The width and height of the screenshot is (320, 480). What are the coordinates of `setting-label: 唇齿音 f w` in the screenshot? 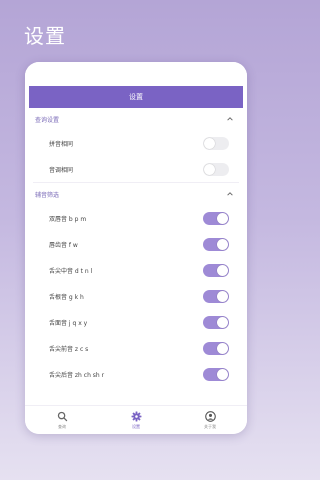 It's located at (63, 245).